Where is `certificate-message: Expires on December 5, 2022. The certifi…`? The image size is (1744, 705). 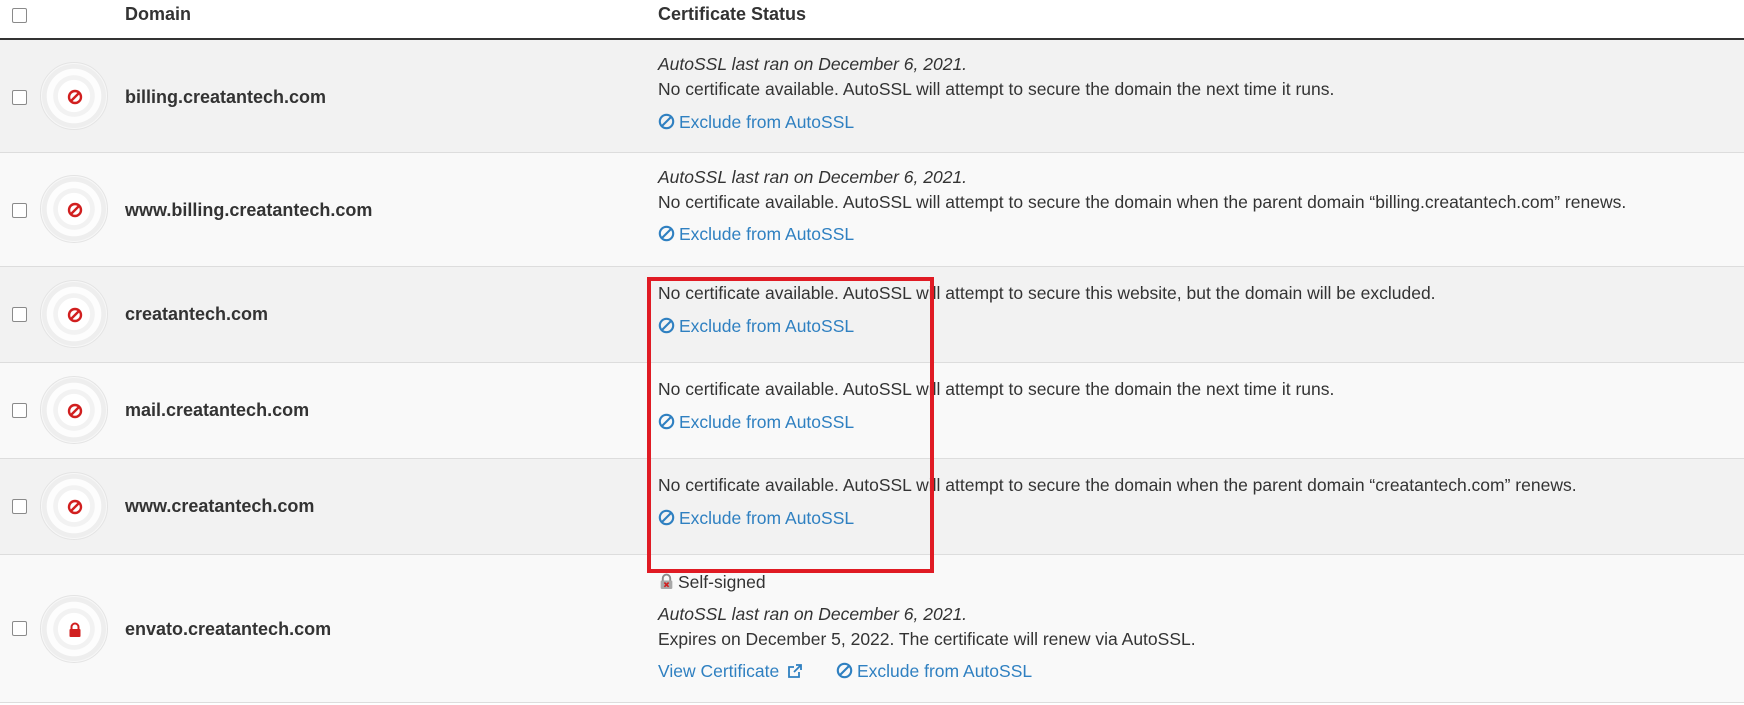
certificate-message: Expires on December 5, 2022. The certifi… is located at coordinates (927, 639).